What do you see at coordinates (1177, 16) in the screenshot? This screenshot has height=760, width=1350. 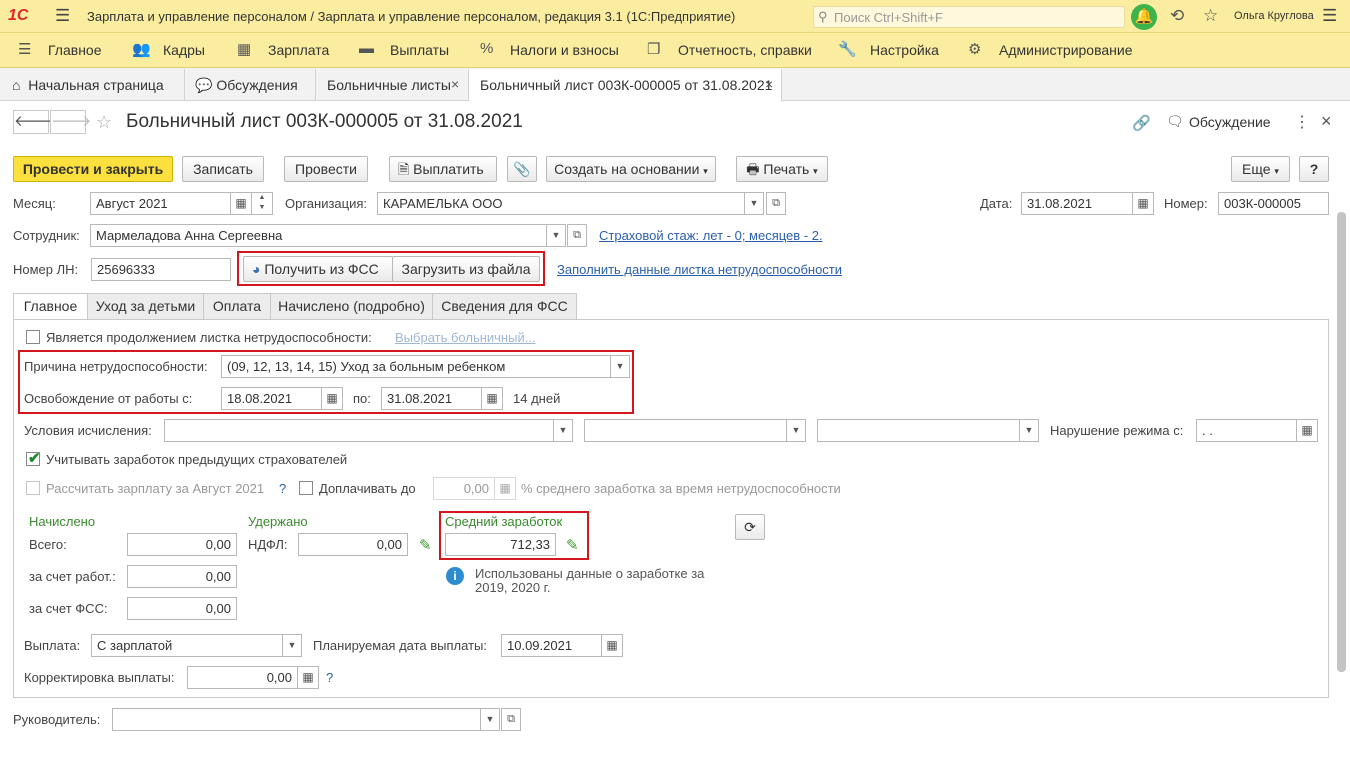 I see `history-icon: ⟲` at bounding box center [1177, 16].